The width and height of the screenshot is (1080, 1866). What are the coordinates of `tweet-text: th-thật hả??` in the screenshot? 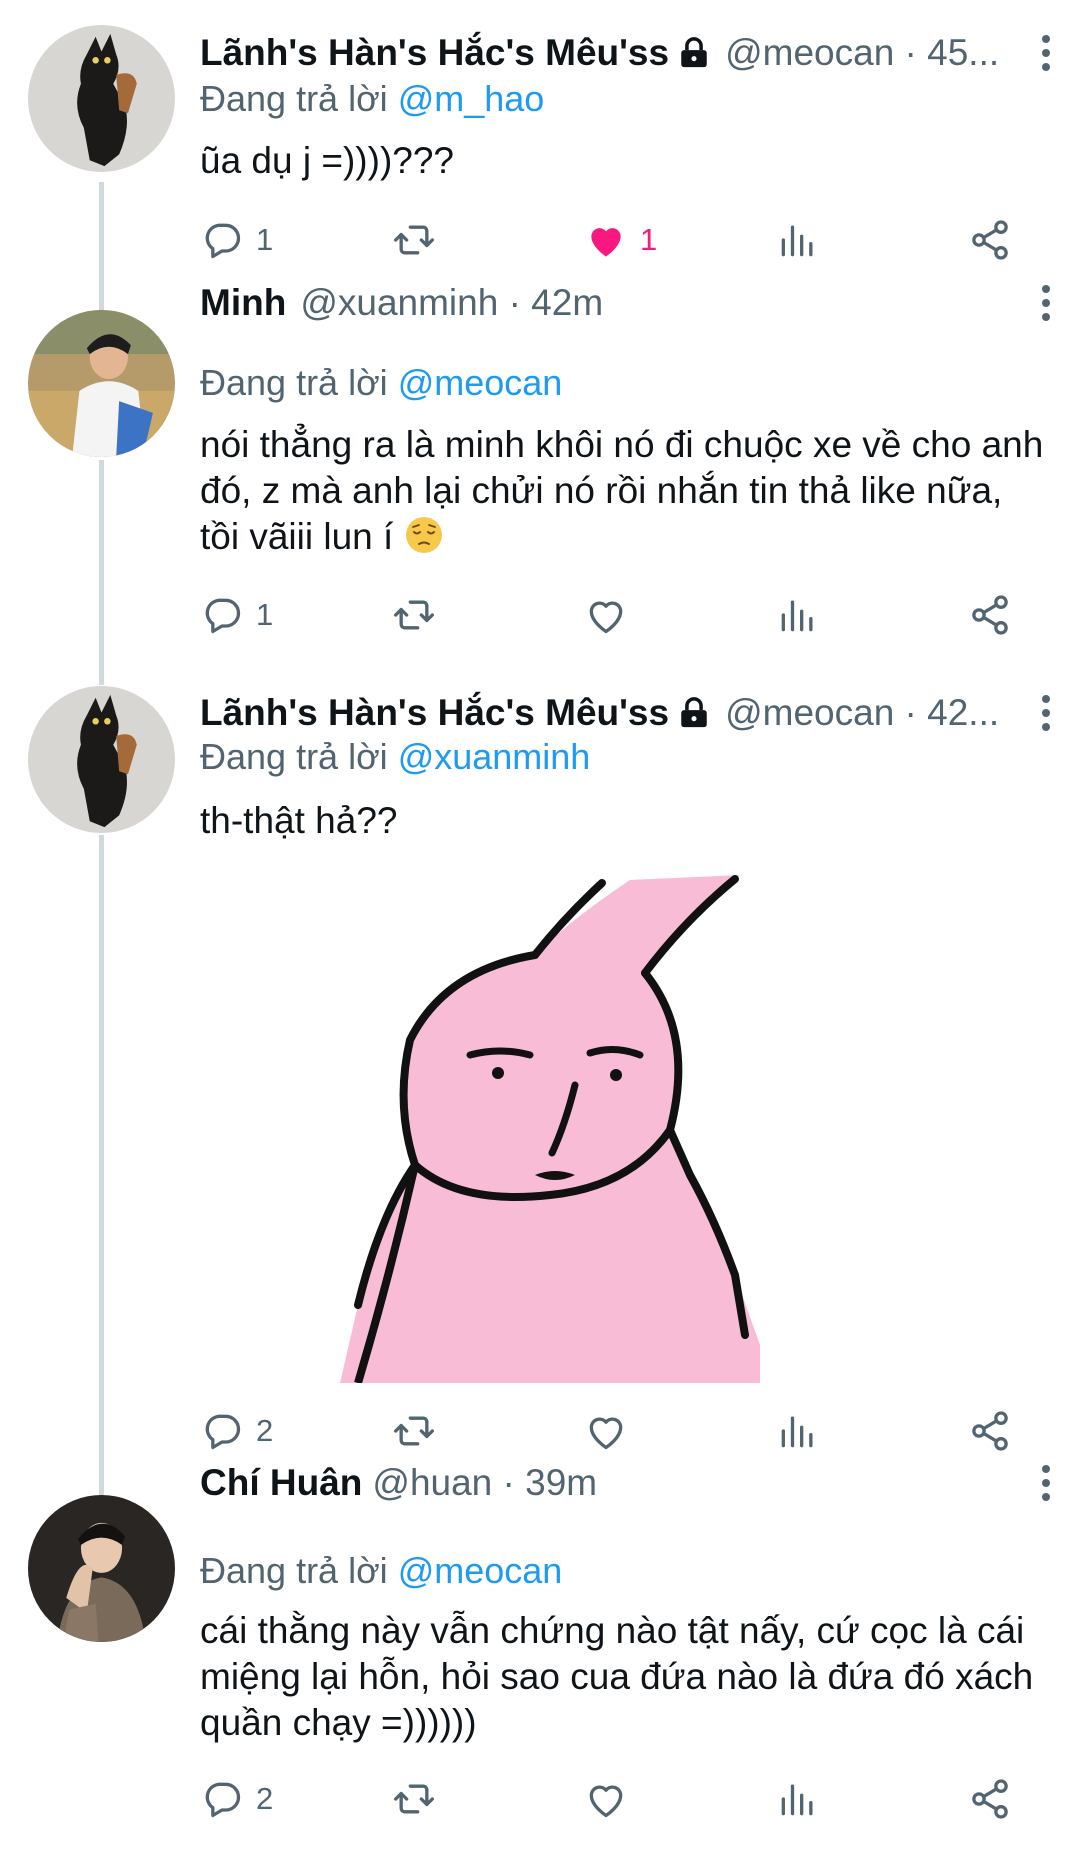 It's located at (299, 820).